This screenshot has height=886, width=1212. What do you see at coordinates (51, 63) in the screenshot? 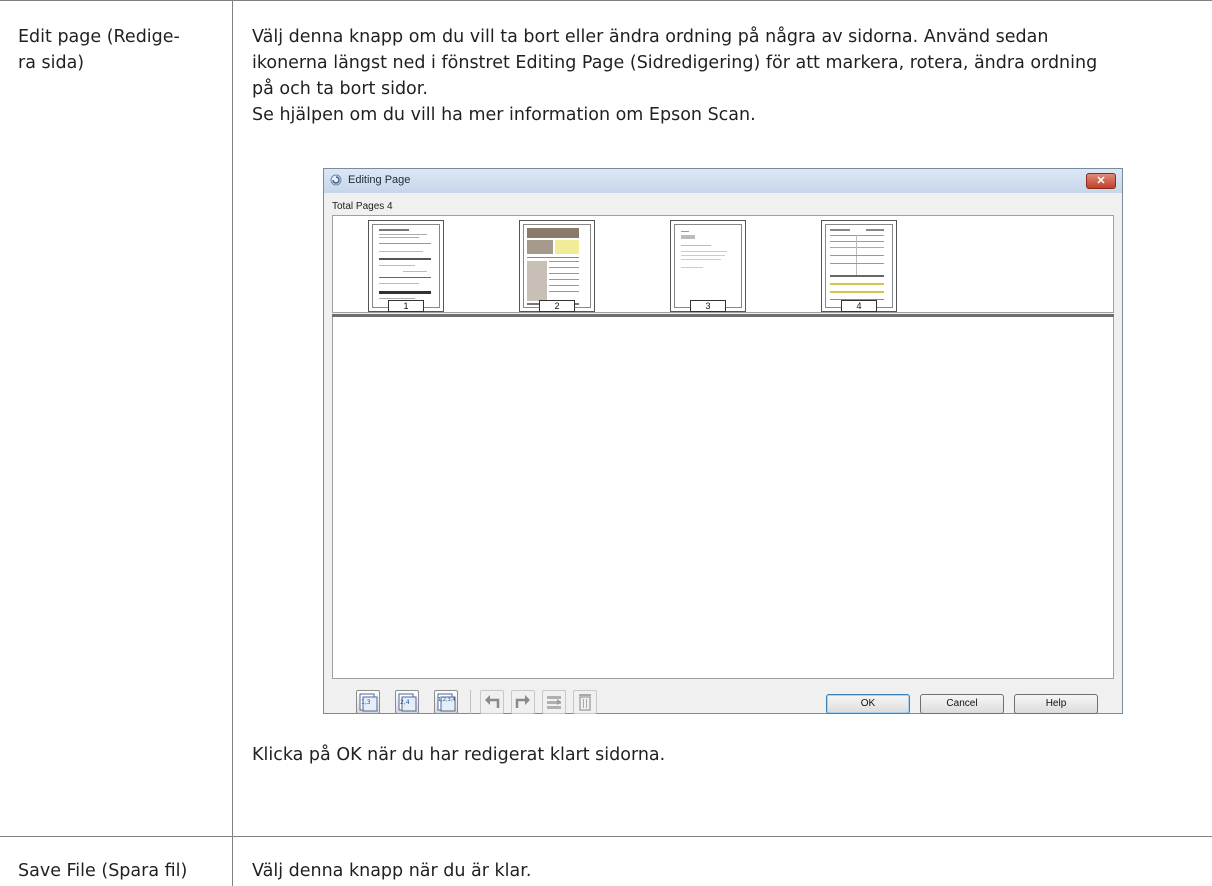
I see `row-1-label-line-2: ra sida)` at bounding box center [51, 63].